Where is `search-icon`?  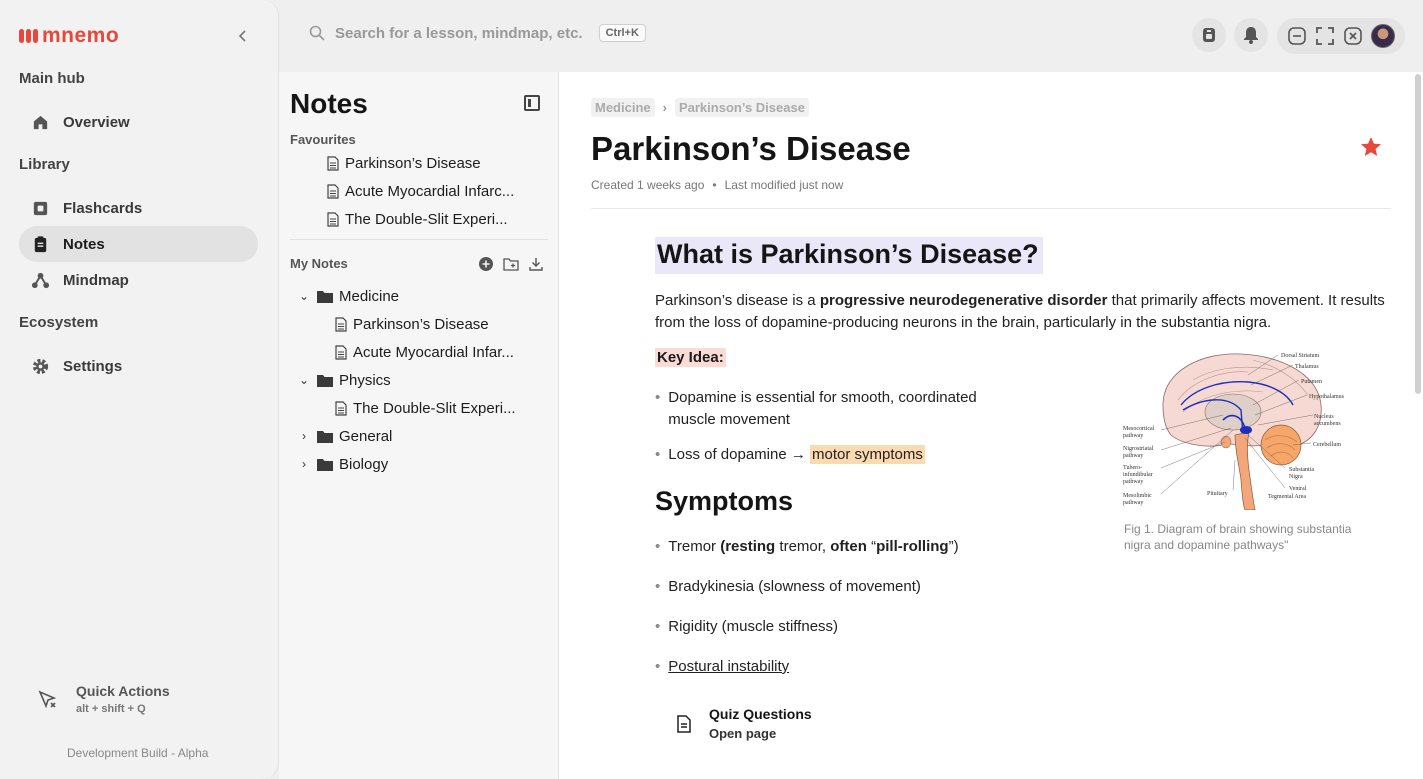
search-icon is located at coordinates (317, 33).